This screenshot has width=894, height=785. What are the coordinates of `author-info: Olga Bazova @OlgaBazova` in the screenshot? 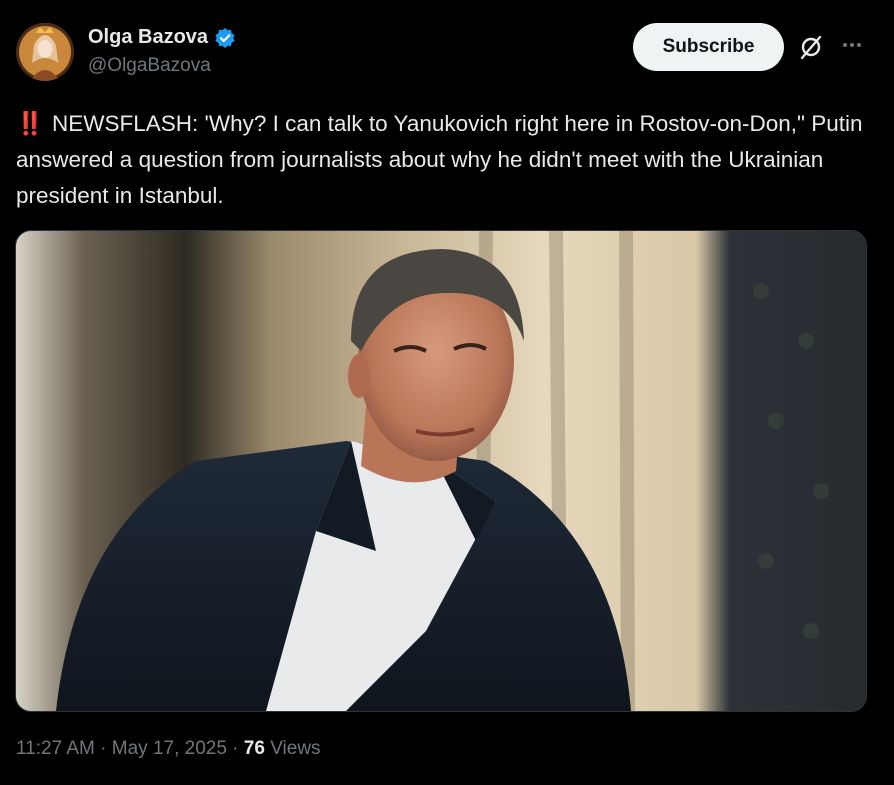 It's located at (162, 51).